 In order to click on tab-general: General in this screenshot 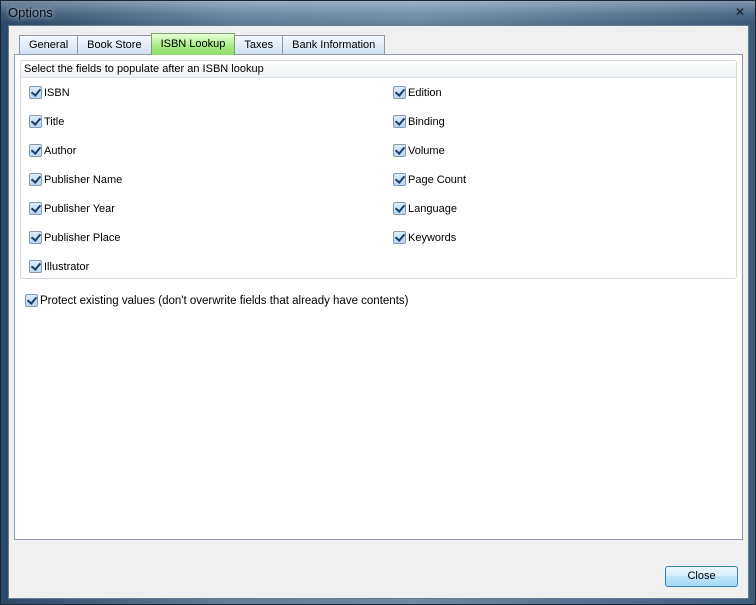, I will do `click(49, 45)`.